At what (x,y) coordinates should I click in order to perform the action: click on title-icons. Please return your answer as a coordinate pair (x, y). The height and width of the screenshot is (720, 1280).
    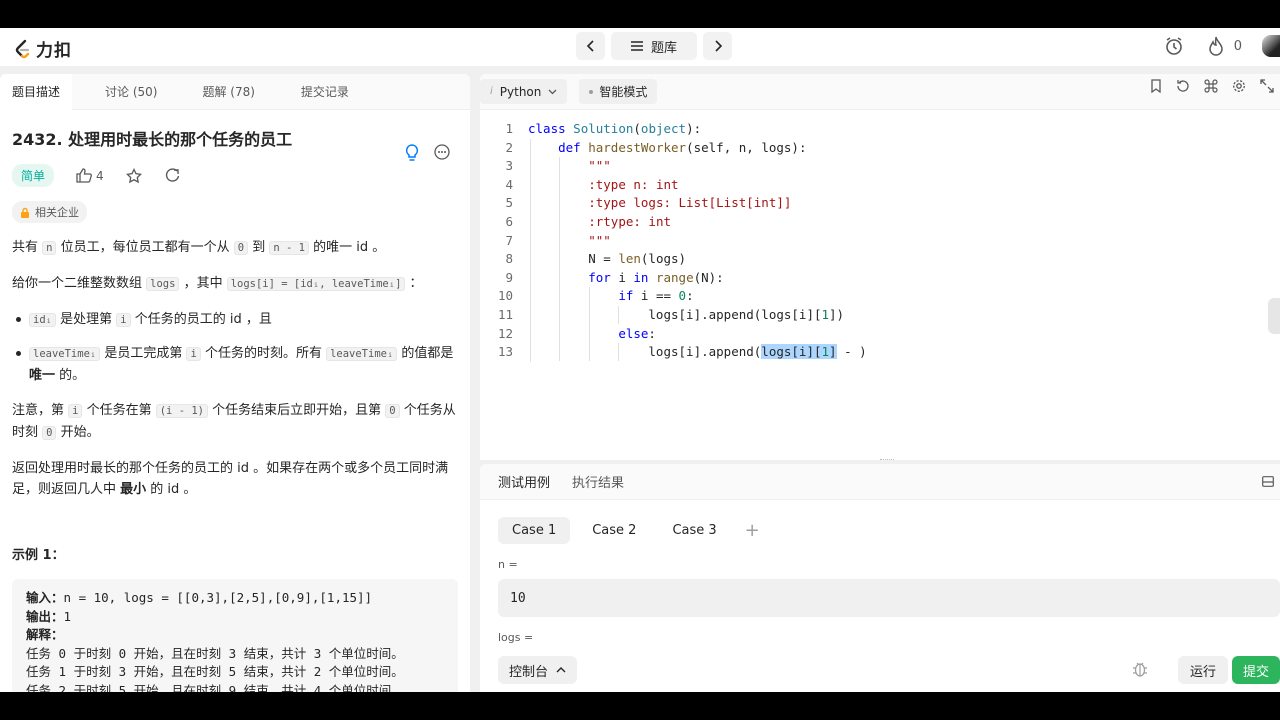
    Looking at the image, I should click on (427, 153).